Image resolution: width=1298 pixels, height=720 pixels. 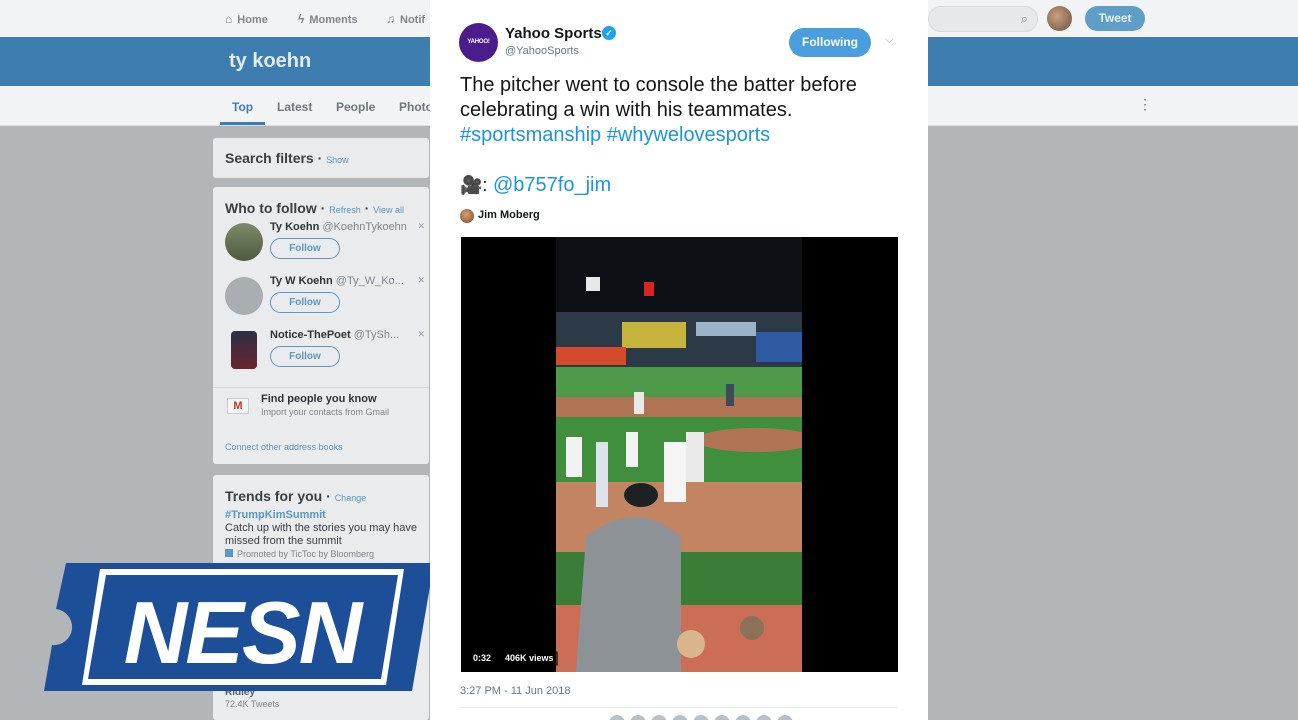 What do you see at coordinates (654, 335) in the screenshot?
I see `outfield-banner` at bounding box center [654, 335].